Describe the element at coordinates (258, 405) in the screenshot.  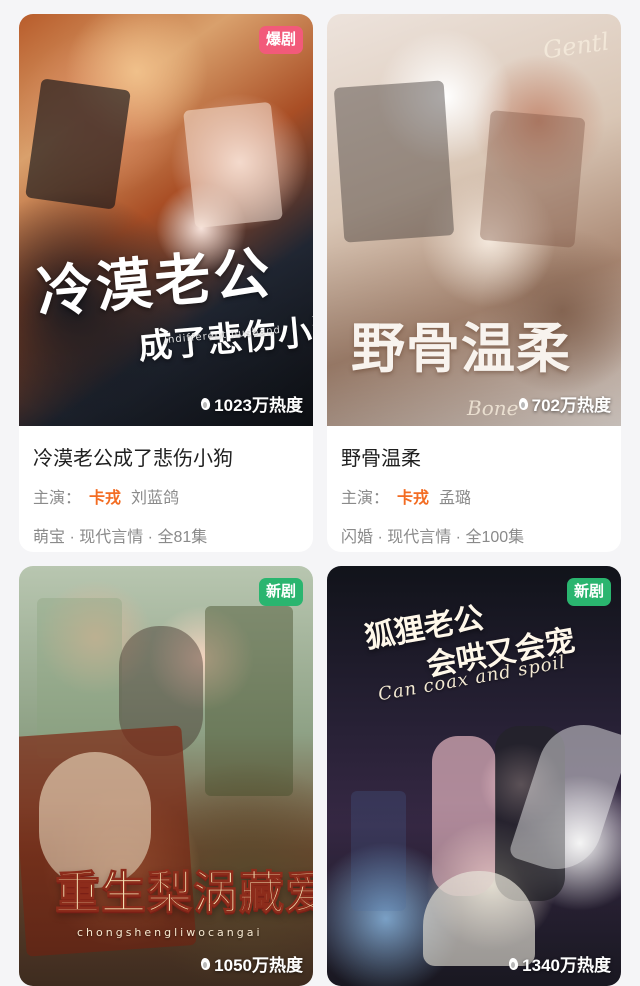
I see `heat-value: 1023万热度` at that location.